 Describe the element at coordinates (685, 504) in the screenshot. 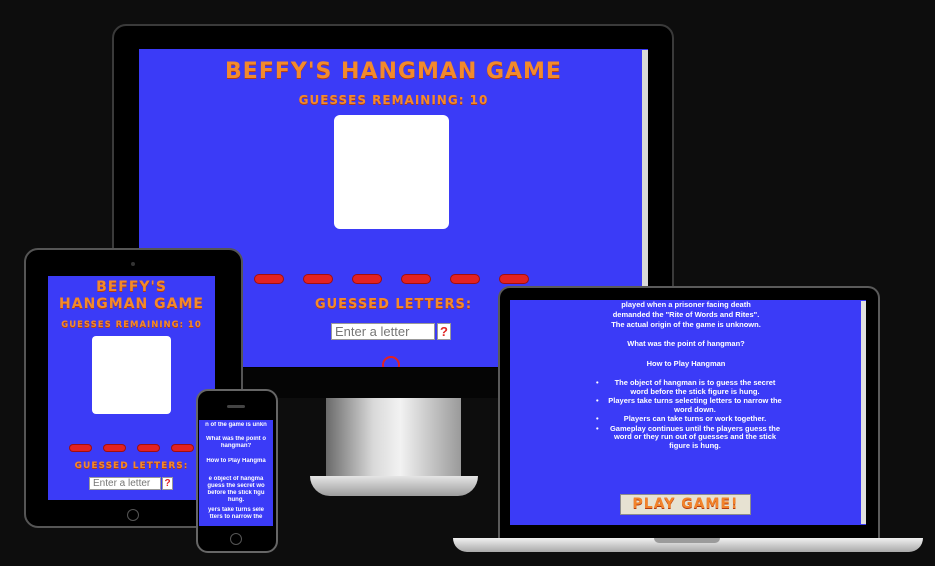

I see `play-game-button: PLAY GAME!` at that location.